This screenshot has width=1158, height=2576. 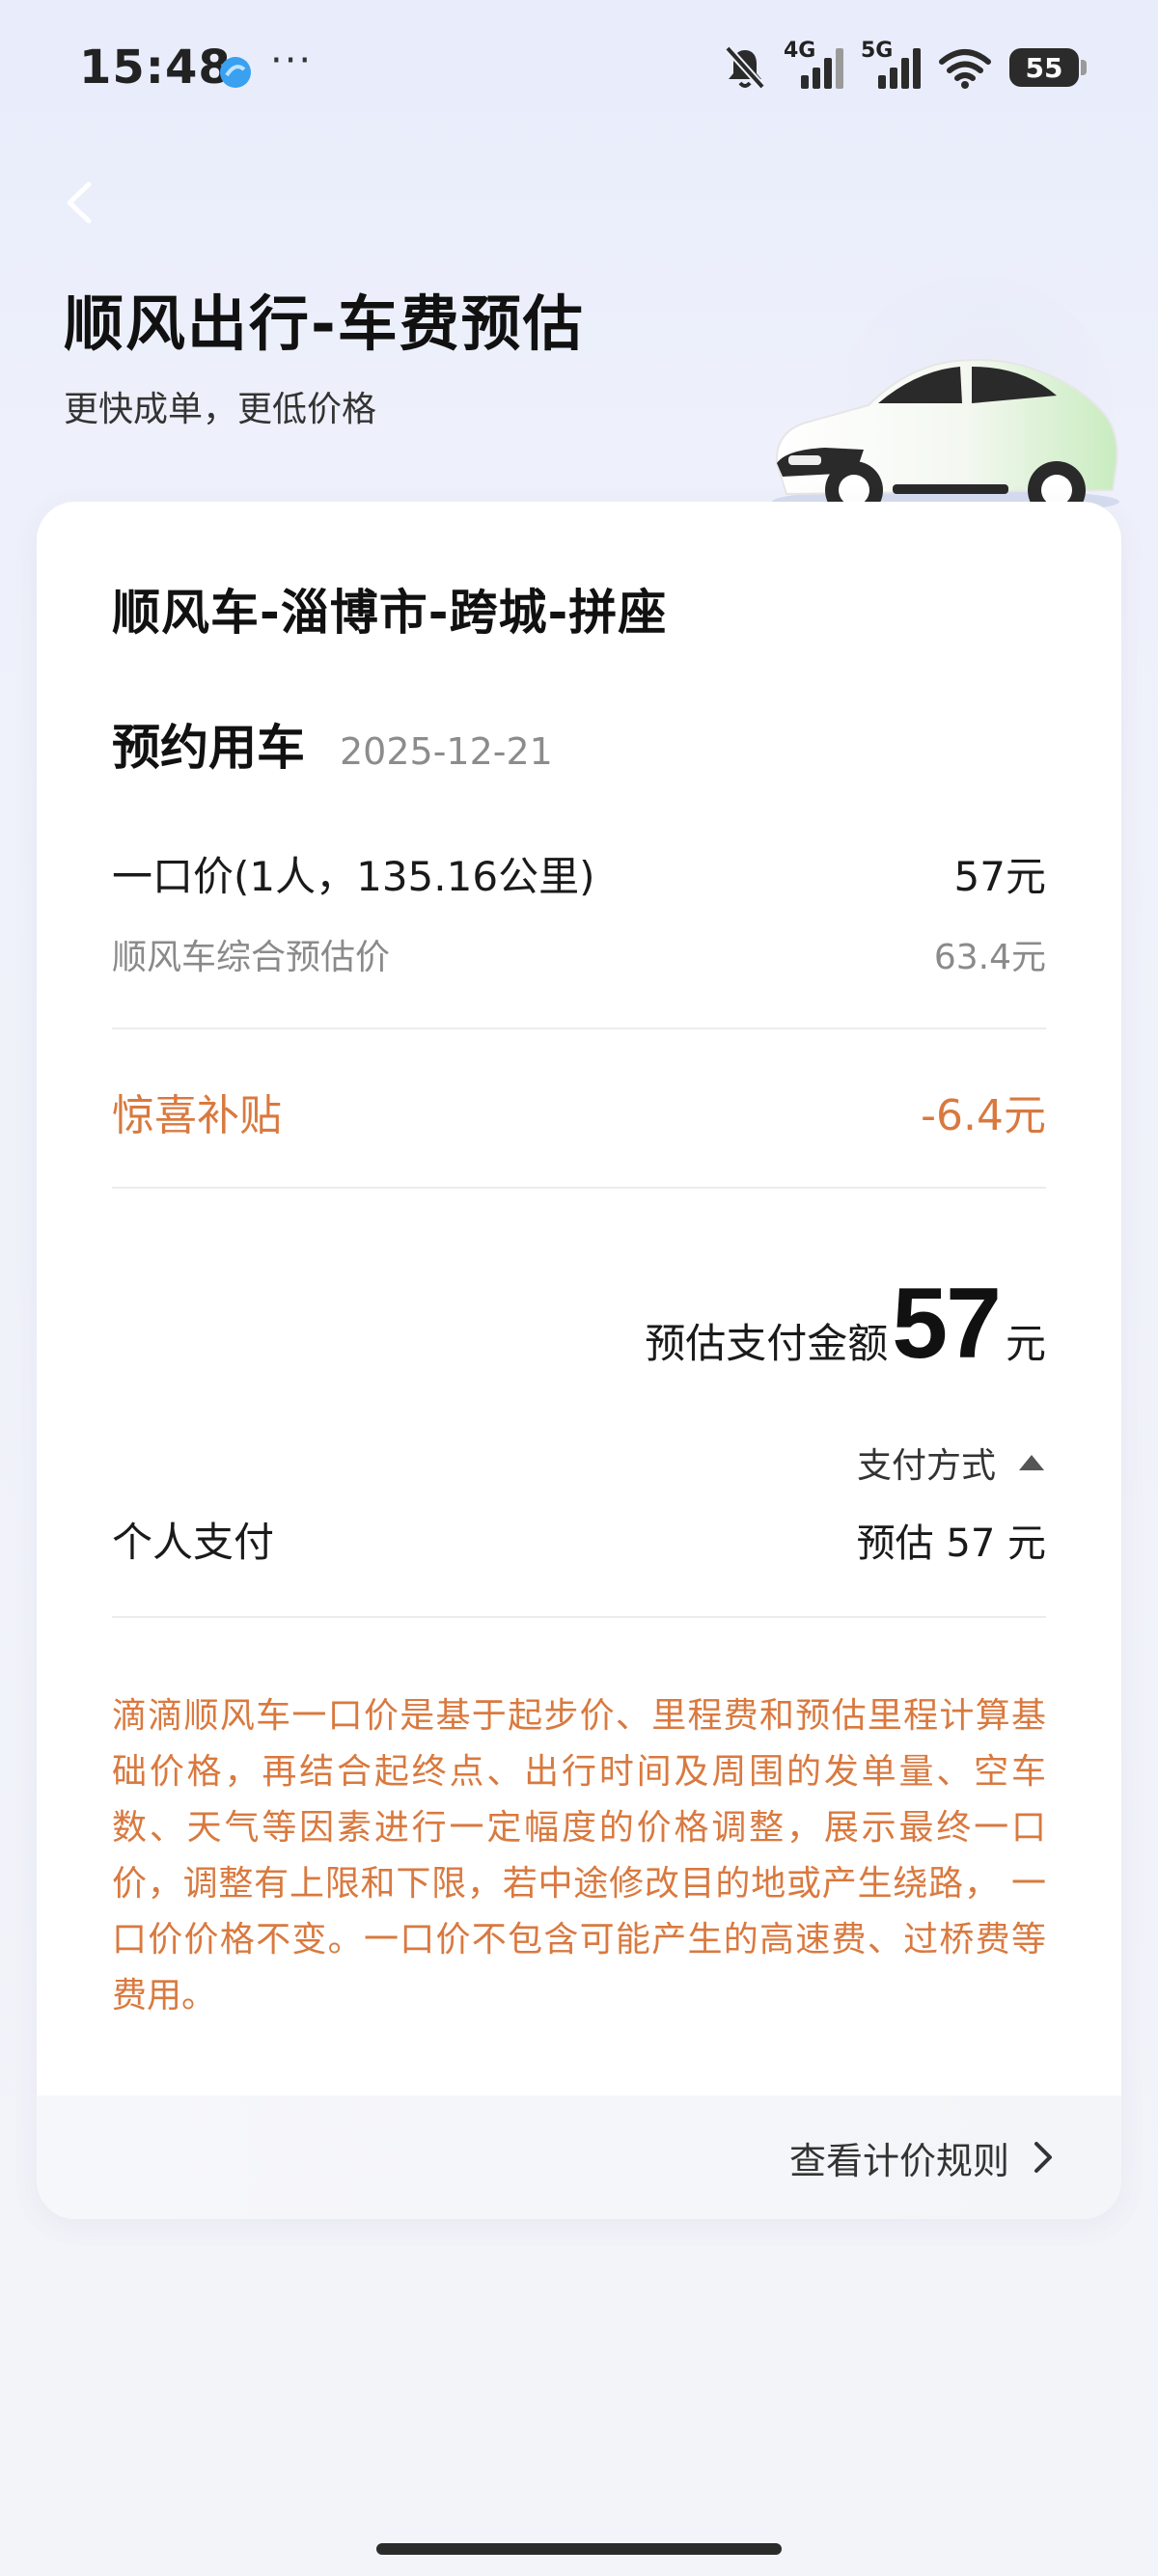 What do you see at coordinates (79, 202) in the screenshot?
I see `chevron-left-icon` at bounding box center [79, 202].